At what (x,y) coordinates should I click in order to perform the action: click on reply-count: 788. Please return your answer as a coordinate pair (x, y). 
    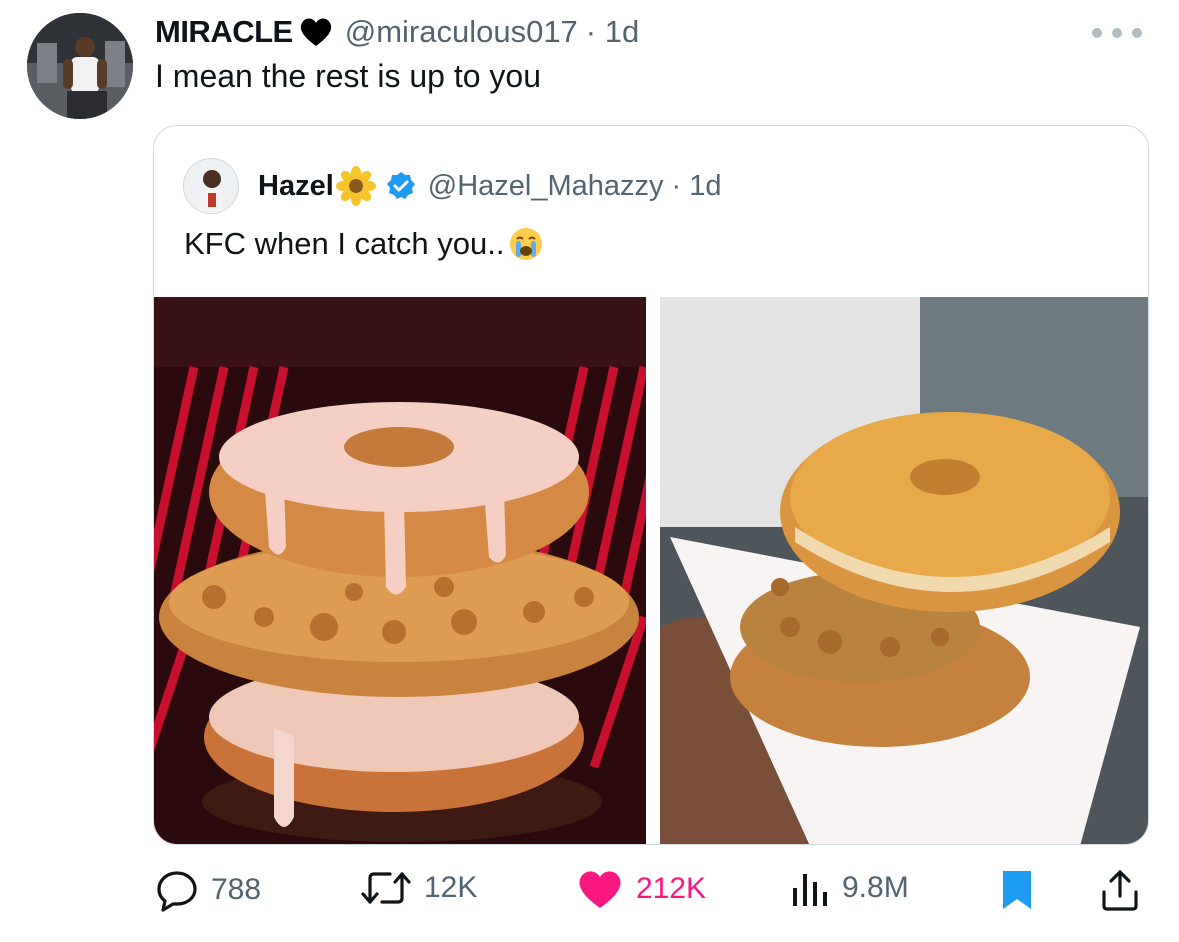
    Looking at the image, I should click on (236, 889).